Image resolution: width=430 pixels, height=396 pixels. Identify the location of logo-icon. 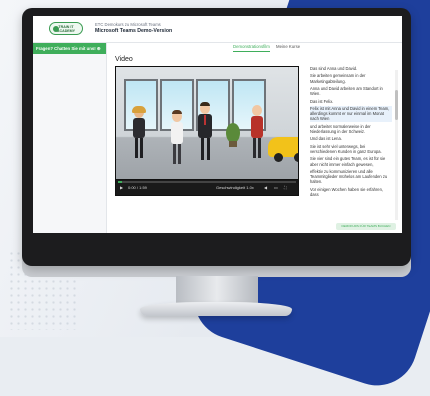
(56, 29).